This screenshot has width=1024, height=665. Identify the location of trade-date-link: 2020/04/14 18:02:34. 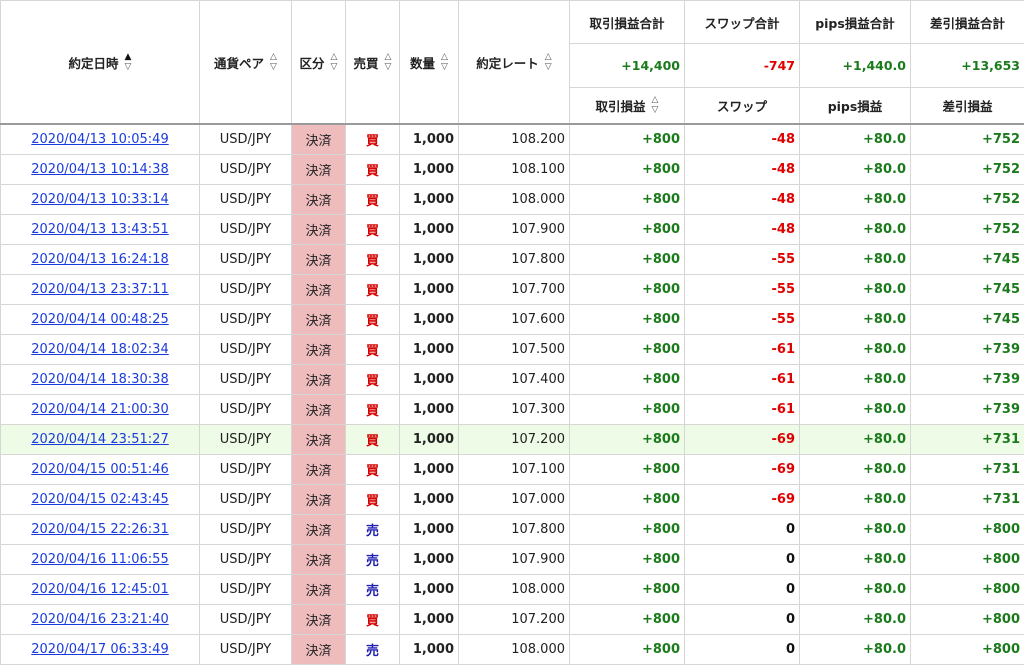
(99, 349).